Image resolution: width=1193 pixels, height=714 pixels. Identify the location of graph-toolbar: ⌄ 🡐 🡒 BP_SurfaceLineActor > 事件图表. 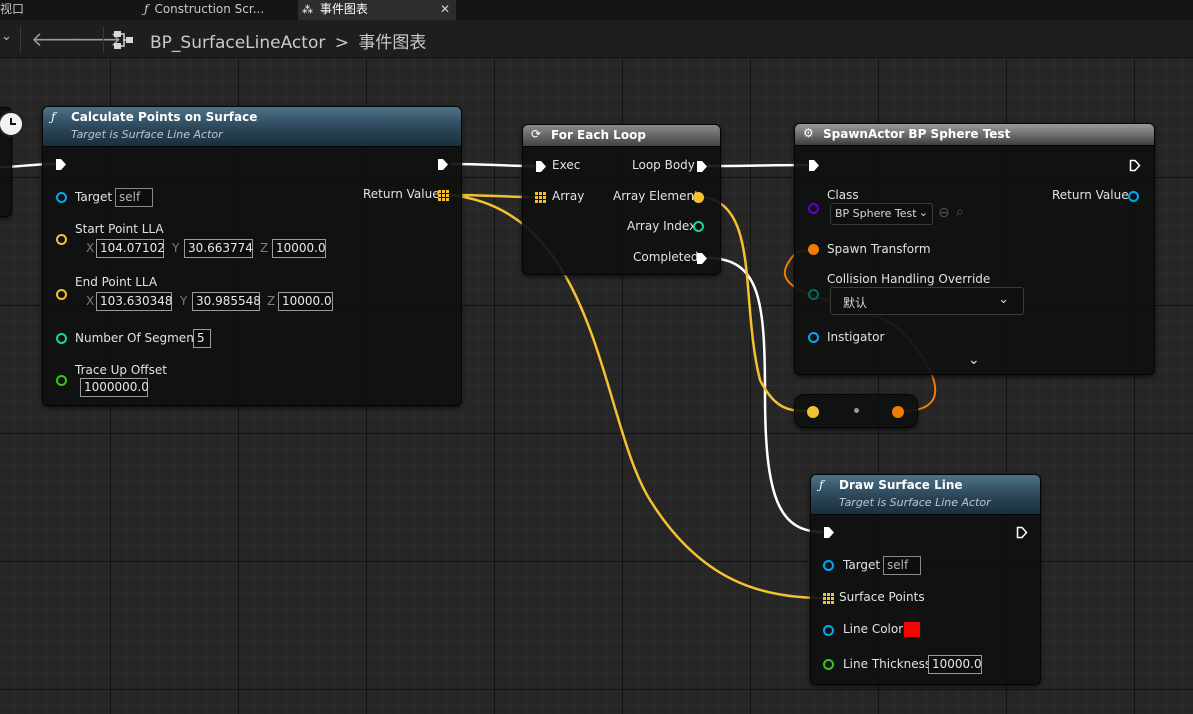
(596, 39).